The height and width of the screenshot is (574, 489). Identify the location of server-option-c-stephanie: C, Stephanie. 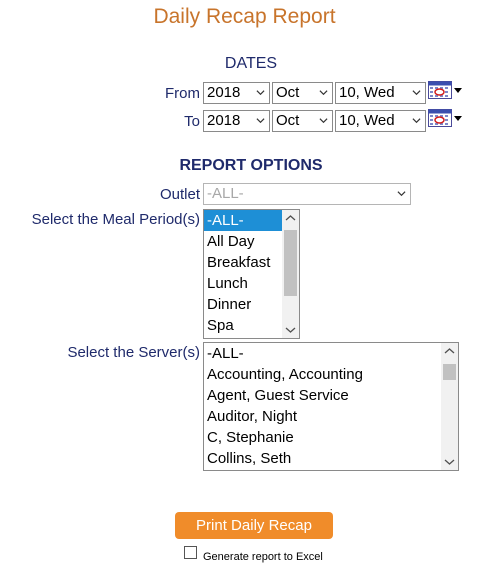
(331, 437).